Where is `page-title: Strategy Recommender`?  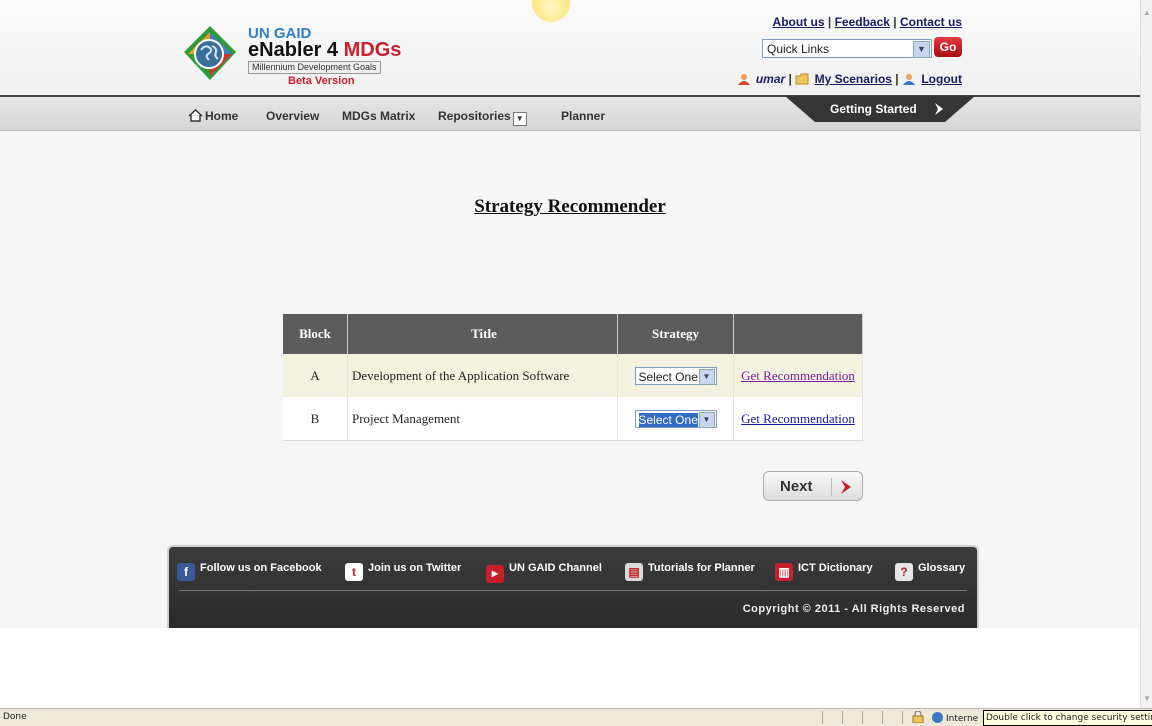
page-title: Strategy Recommender is located at coordinates (570, 206).